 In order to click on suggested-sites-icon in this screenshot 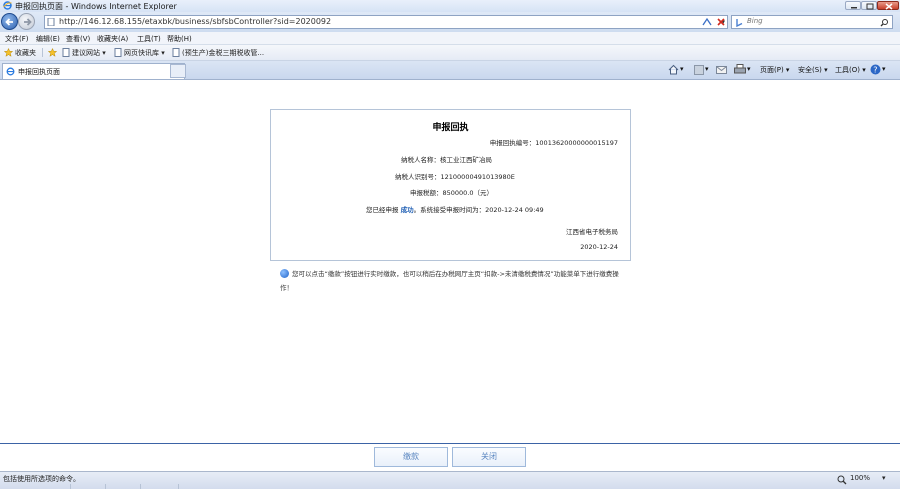, I will do `click(66, 52)`.